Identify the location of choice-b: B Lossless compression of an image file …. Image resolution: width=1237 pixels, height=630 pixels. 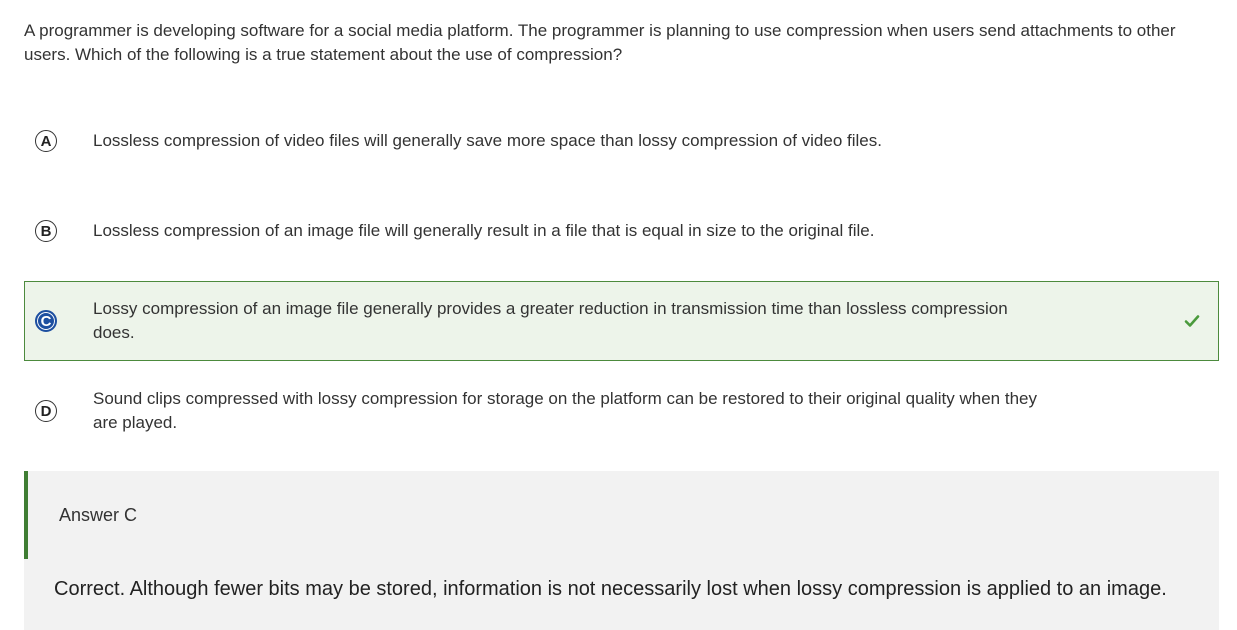
(621, 231).